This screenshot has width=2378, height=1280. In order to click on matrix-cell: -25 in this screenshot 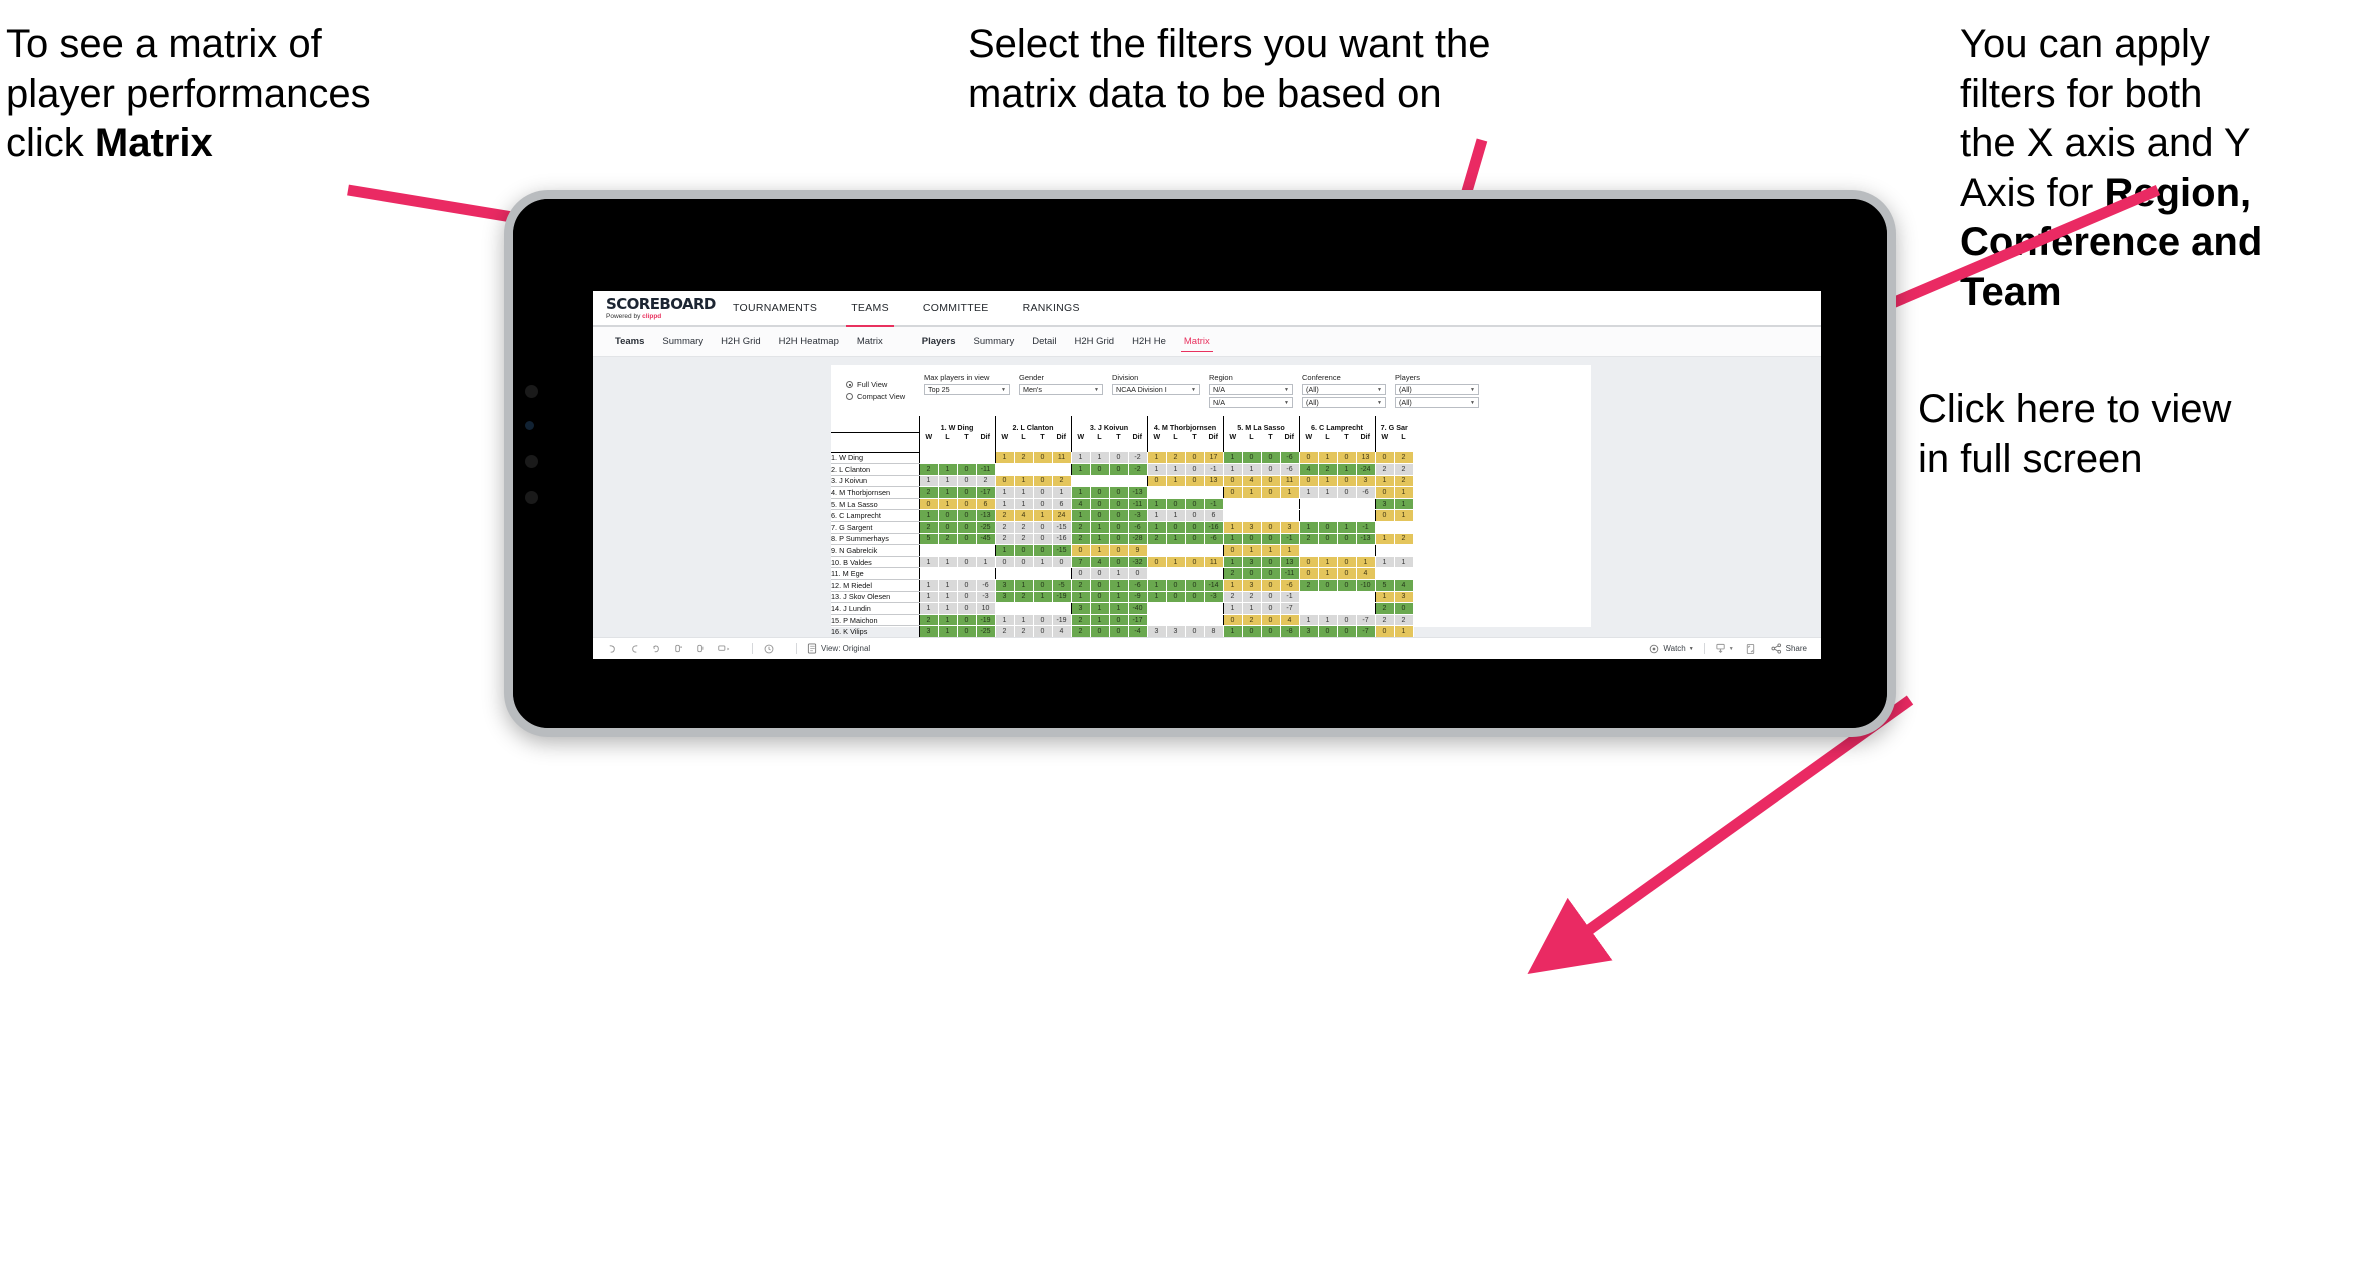, I will do `click(986, 527)`.